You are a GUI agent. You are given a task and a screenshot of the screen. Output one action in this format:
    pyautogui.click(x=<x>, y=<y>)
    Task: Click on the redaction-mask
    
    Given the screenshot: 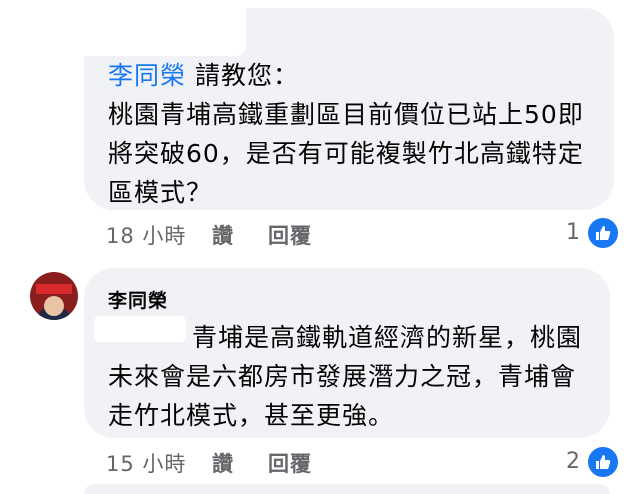 What is the action you would take?
    pyautogui.click(x=165, y=32)
    